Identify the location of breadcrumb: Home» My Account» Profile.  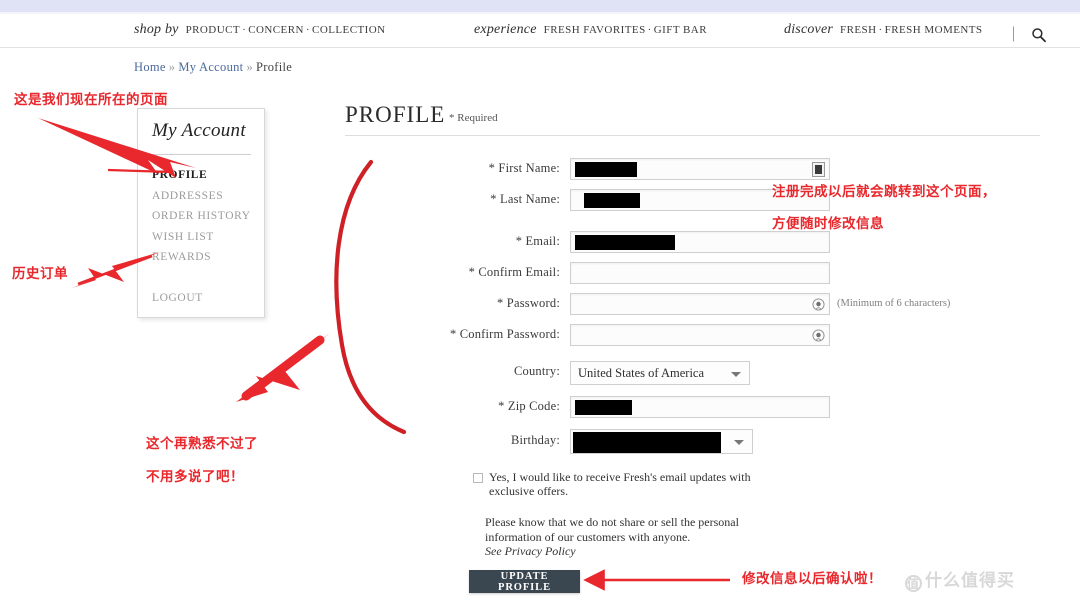
(213, 67).